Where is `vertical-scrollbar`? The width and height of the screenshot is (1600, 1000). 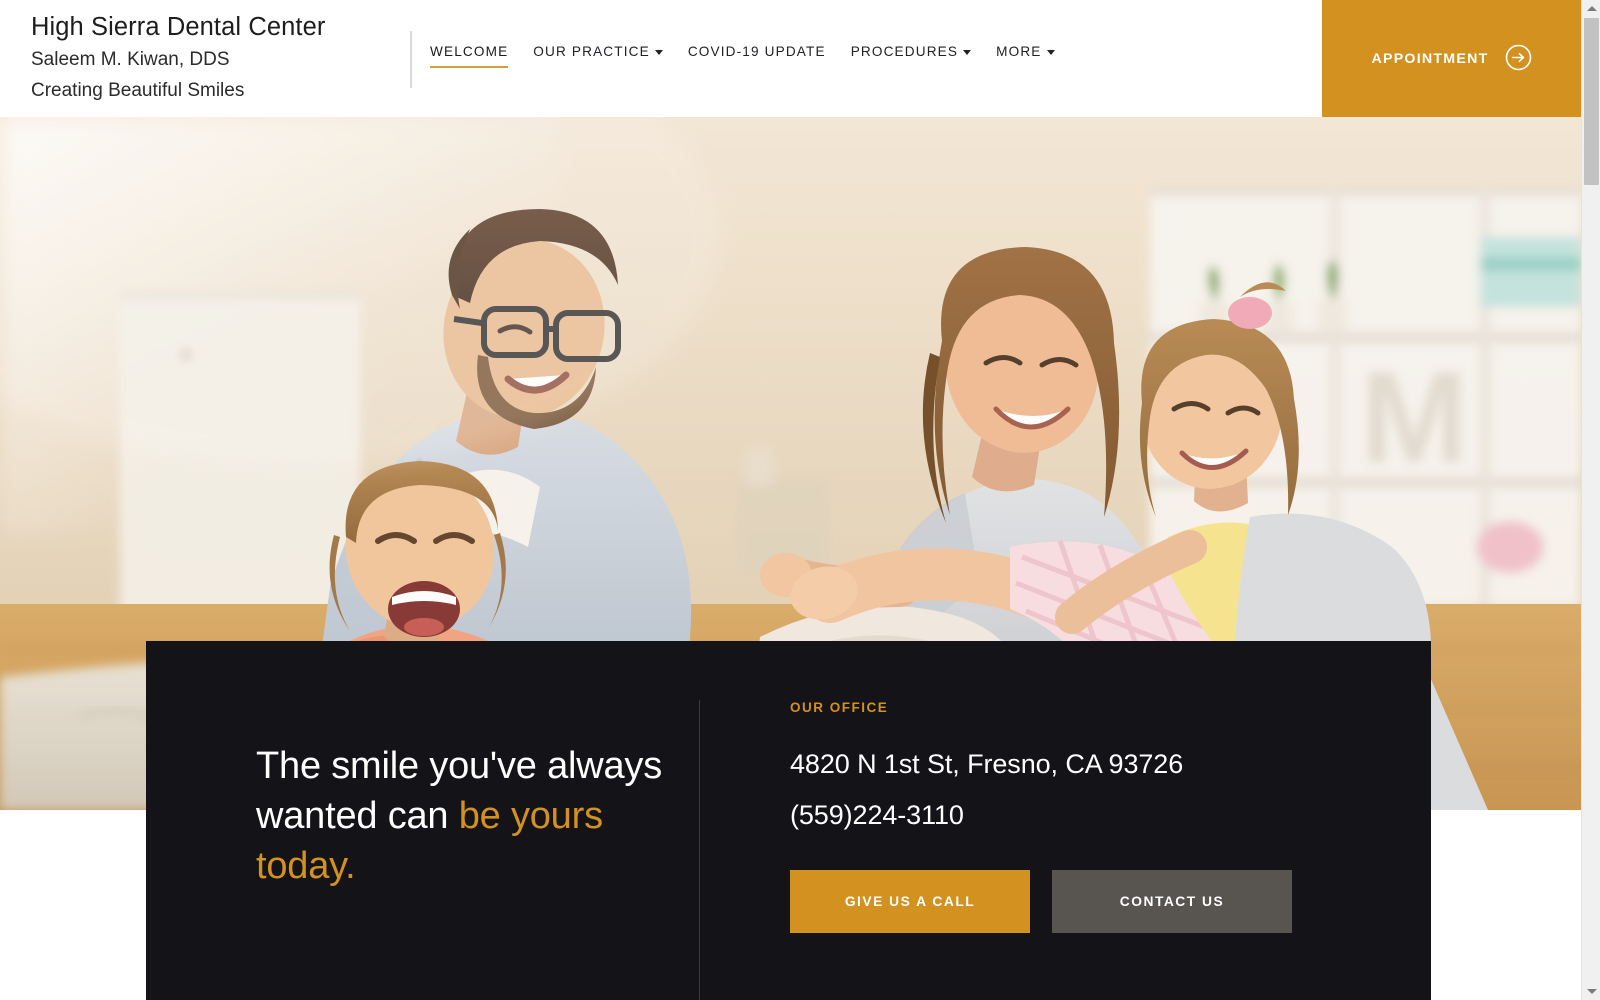
vertical-scrollbar is located at coordinates (1590, 500).